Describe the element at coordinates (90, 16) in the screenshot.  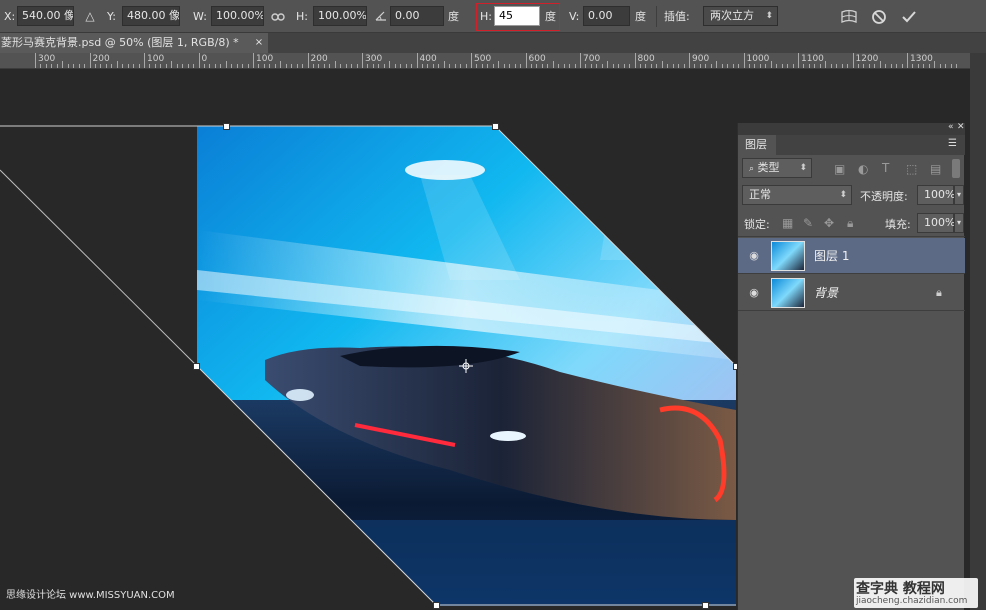
I see `triangle-delta-icon: △` at that location.